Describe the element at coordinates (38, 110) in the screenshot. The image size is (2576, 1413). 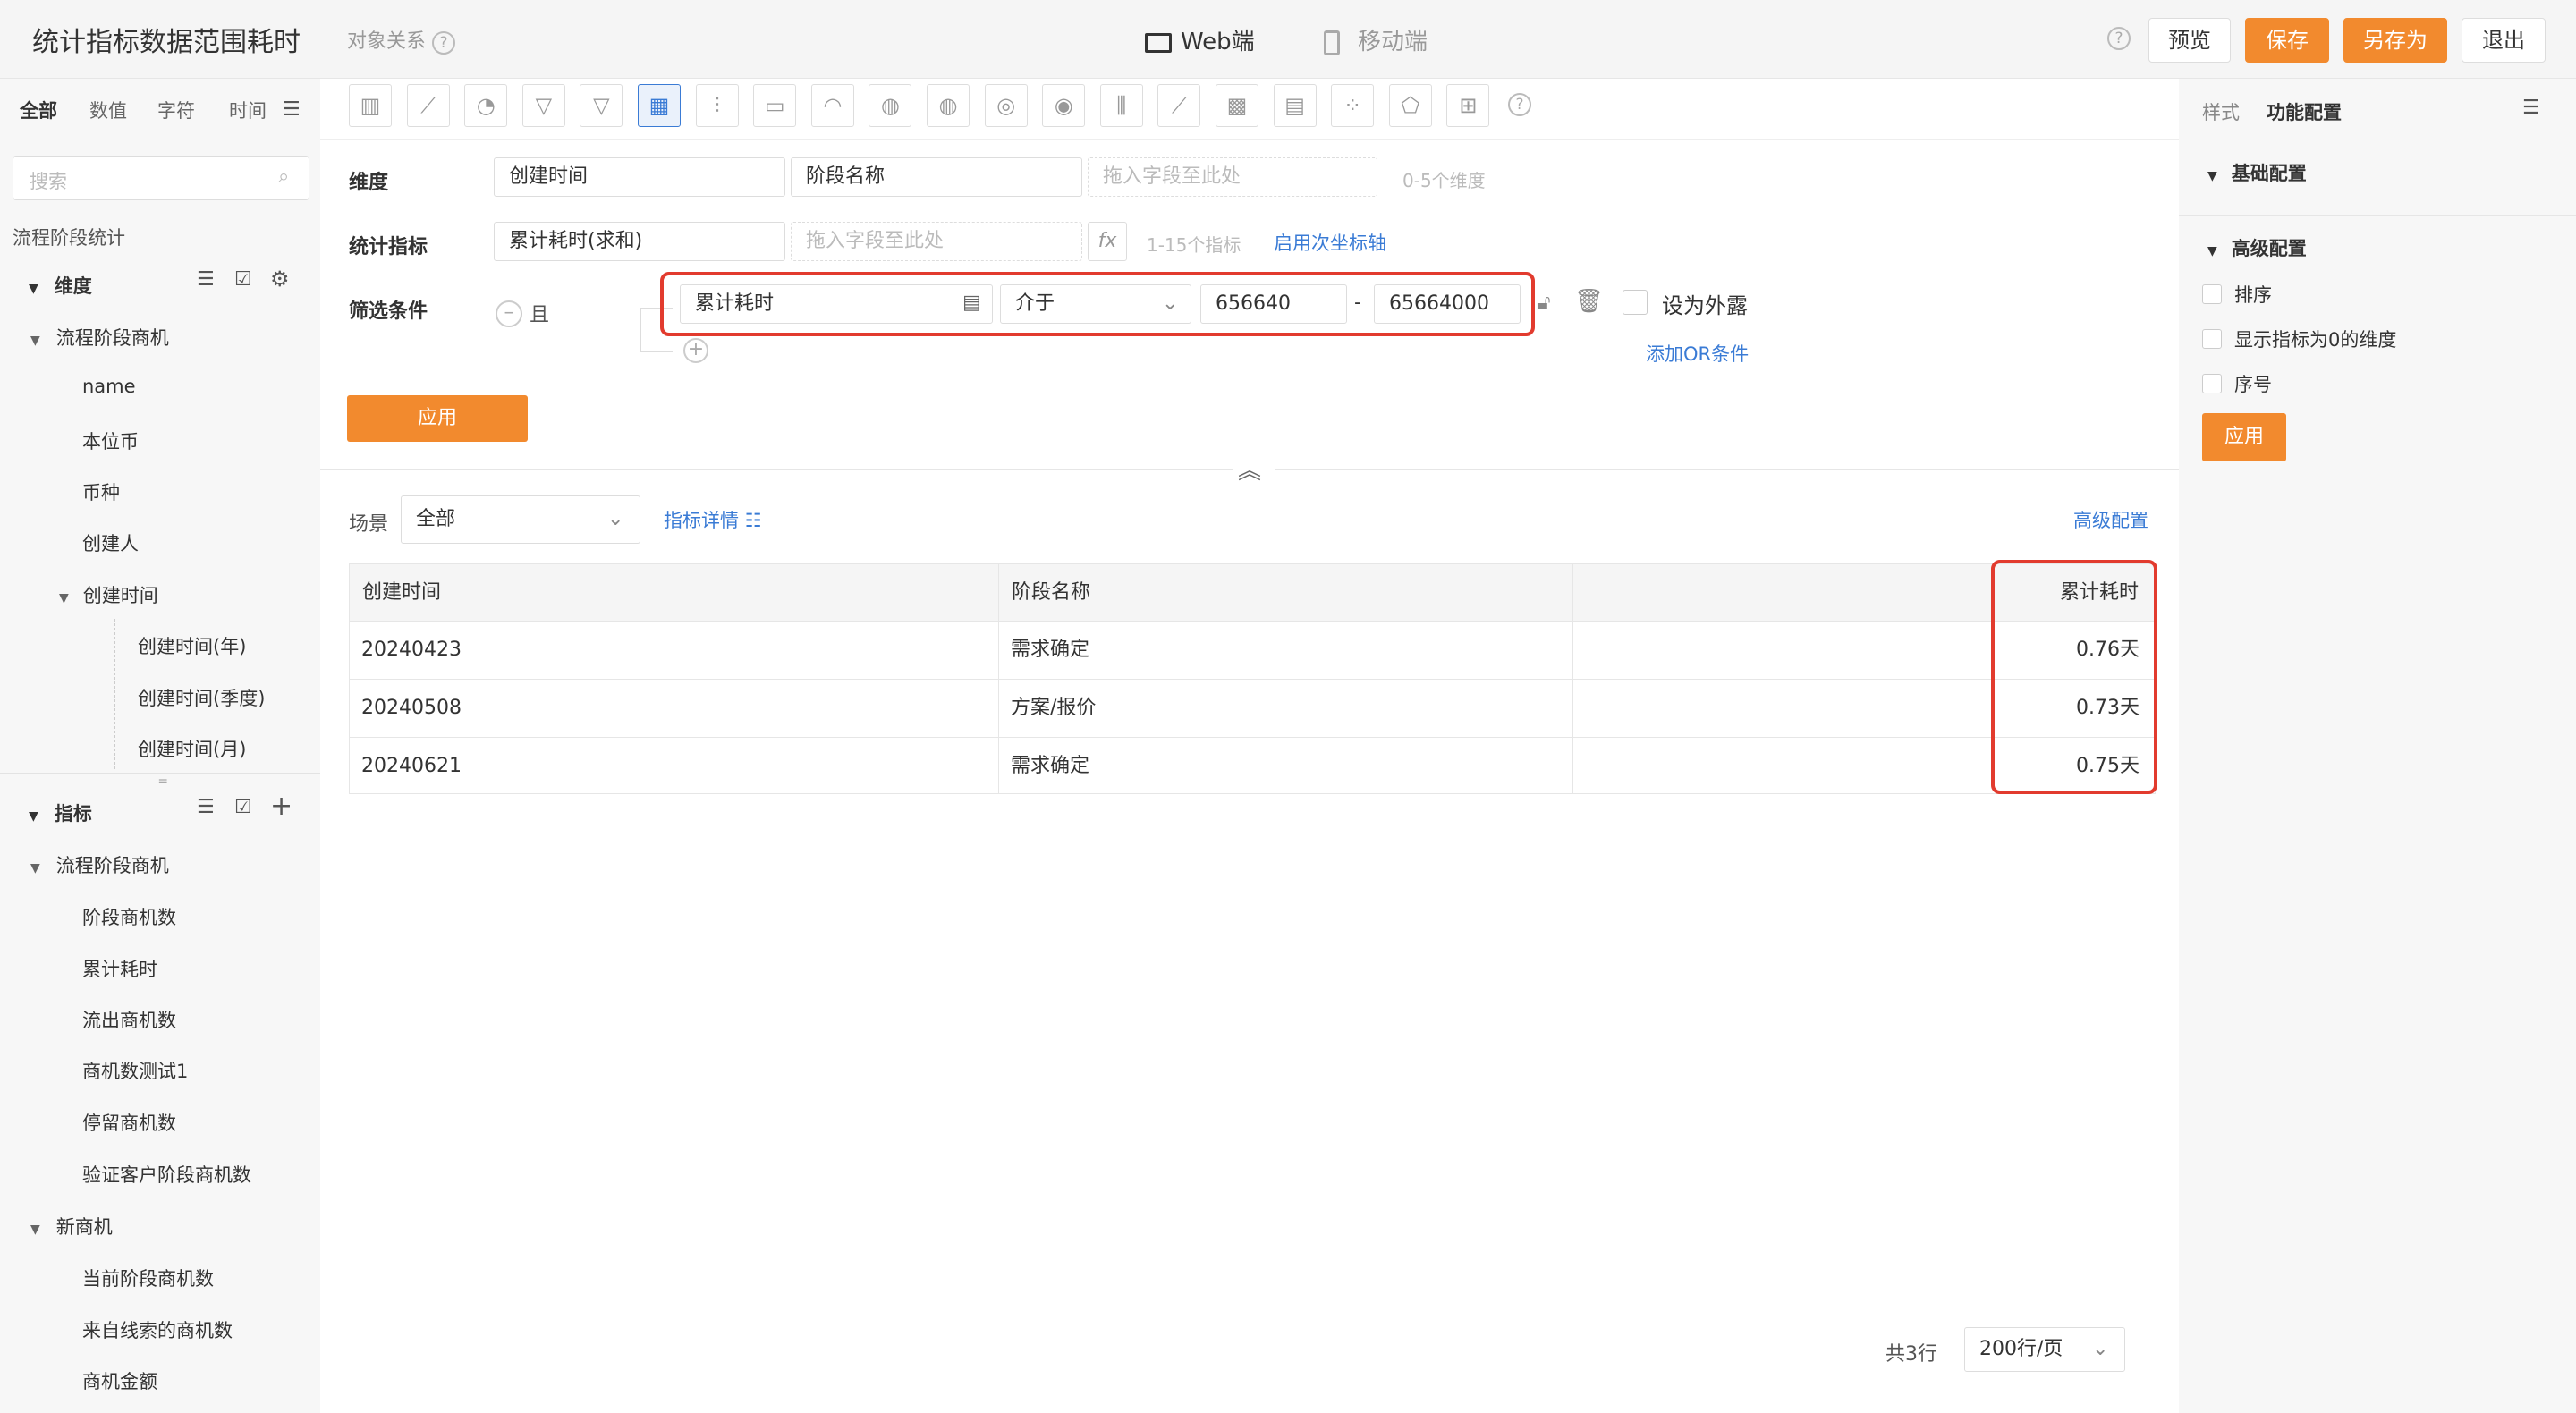
I see `filter-tab-all: 全部` at that location.